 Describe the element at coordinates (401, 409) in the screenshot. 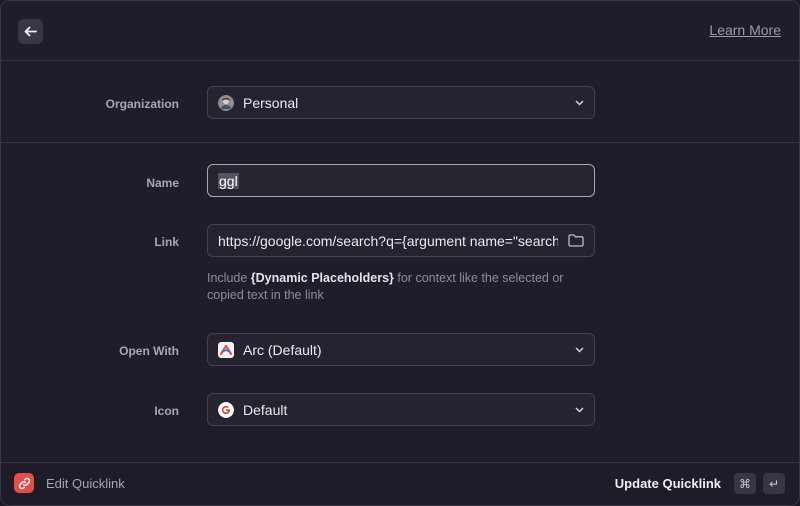

I see `icon-dropdown: Default` at that location.